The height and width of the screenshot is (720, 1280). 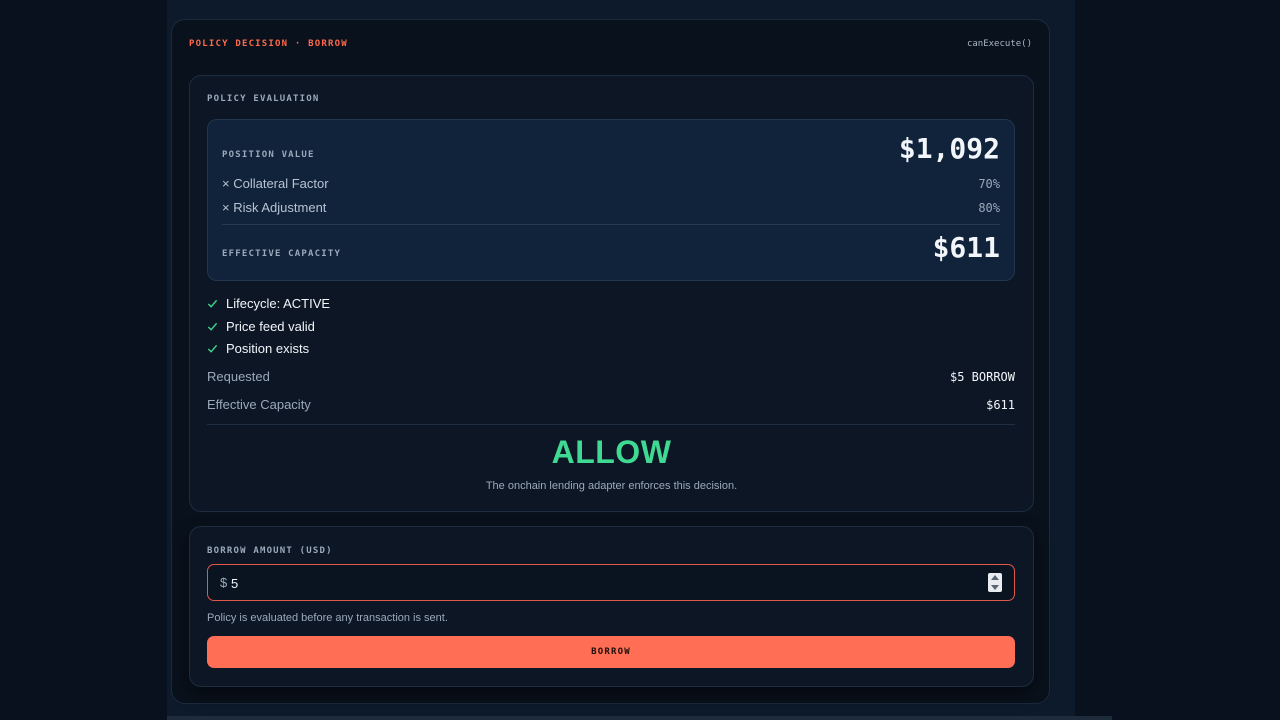 What do you see at coordinates (611, 249) in the screenshot?
I see `effective-capacity-row: EFFECTIVE CAPACITY $611` at bounding box center [611, 249].